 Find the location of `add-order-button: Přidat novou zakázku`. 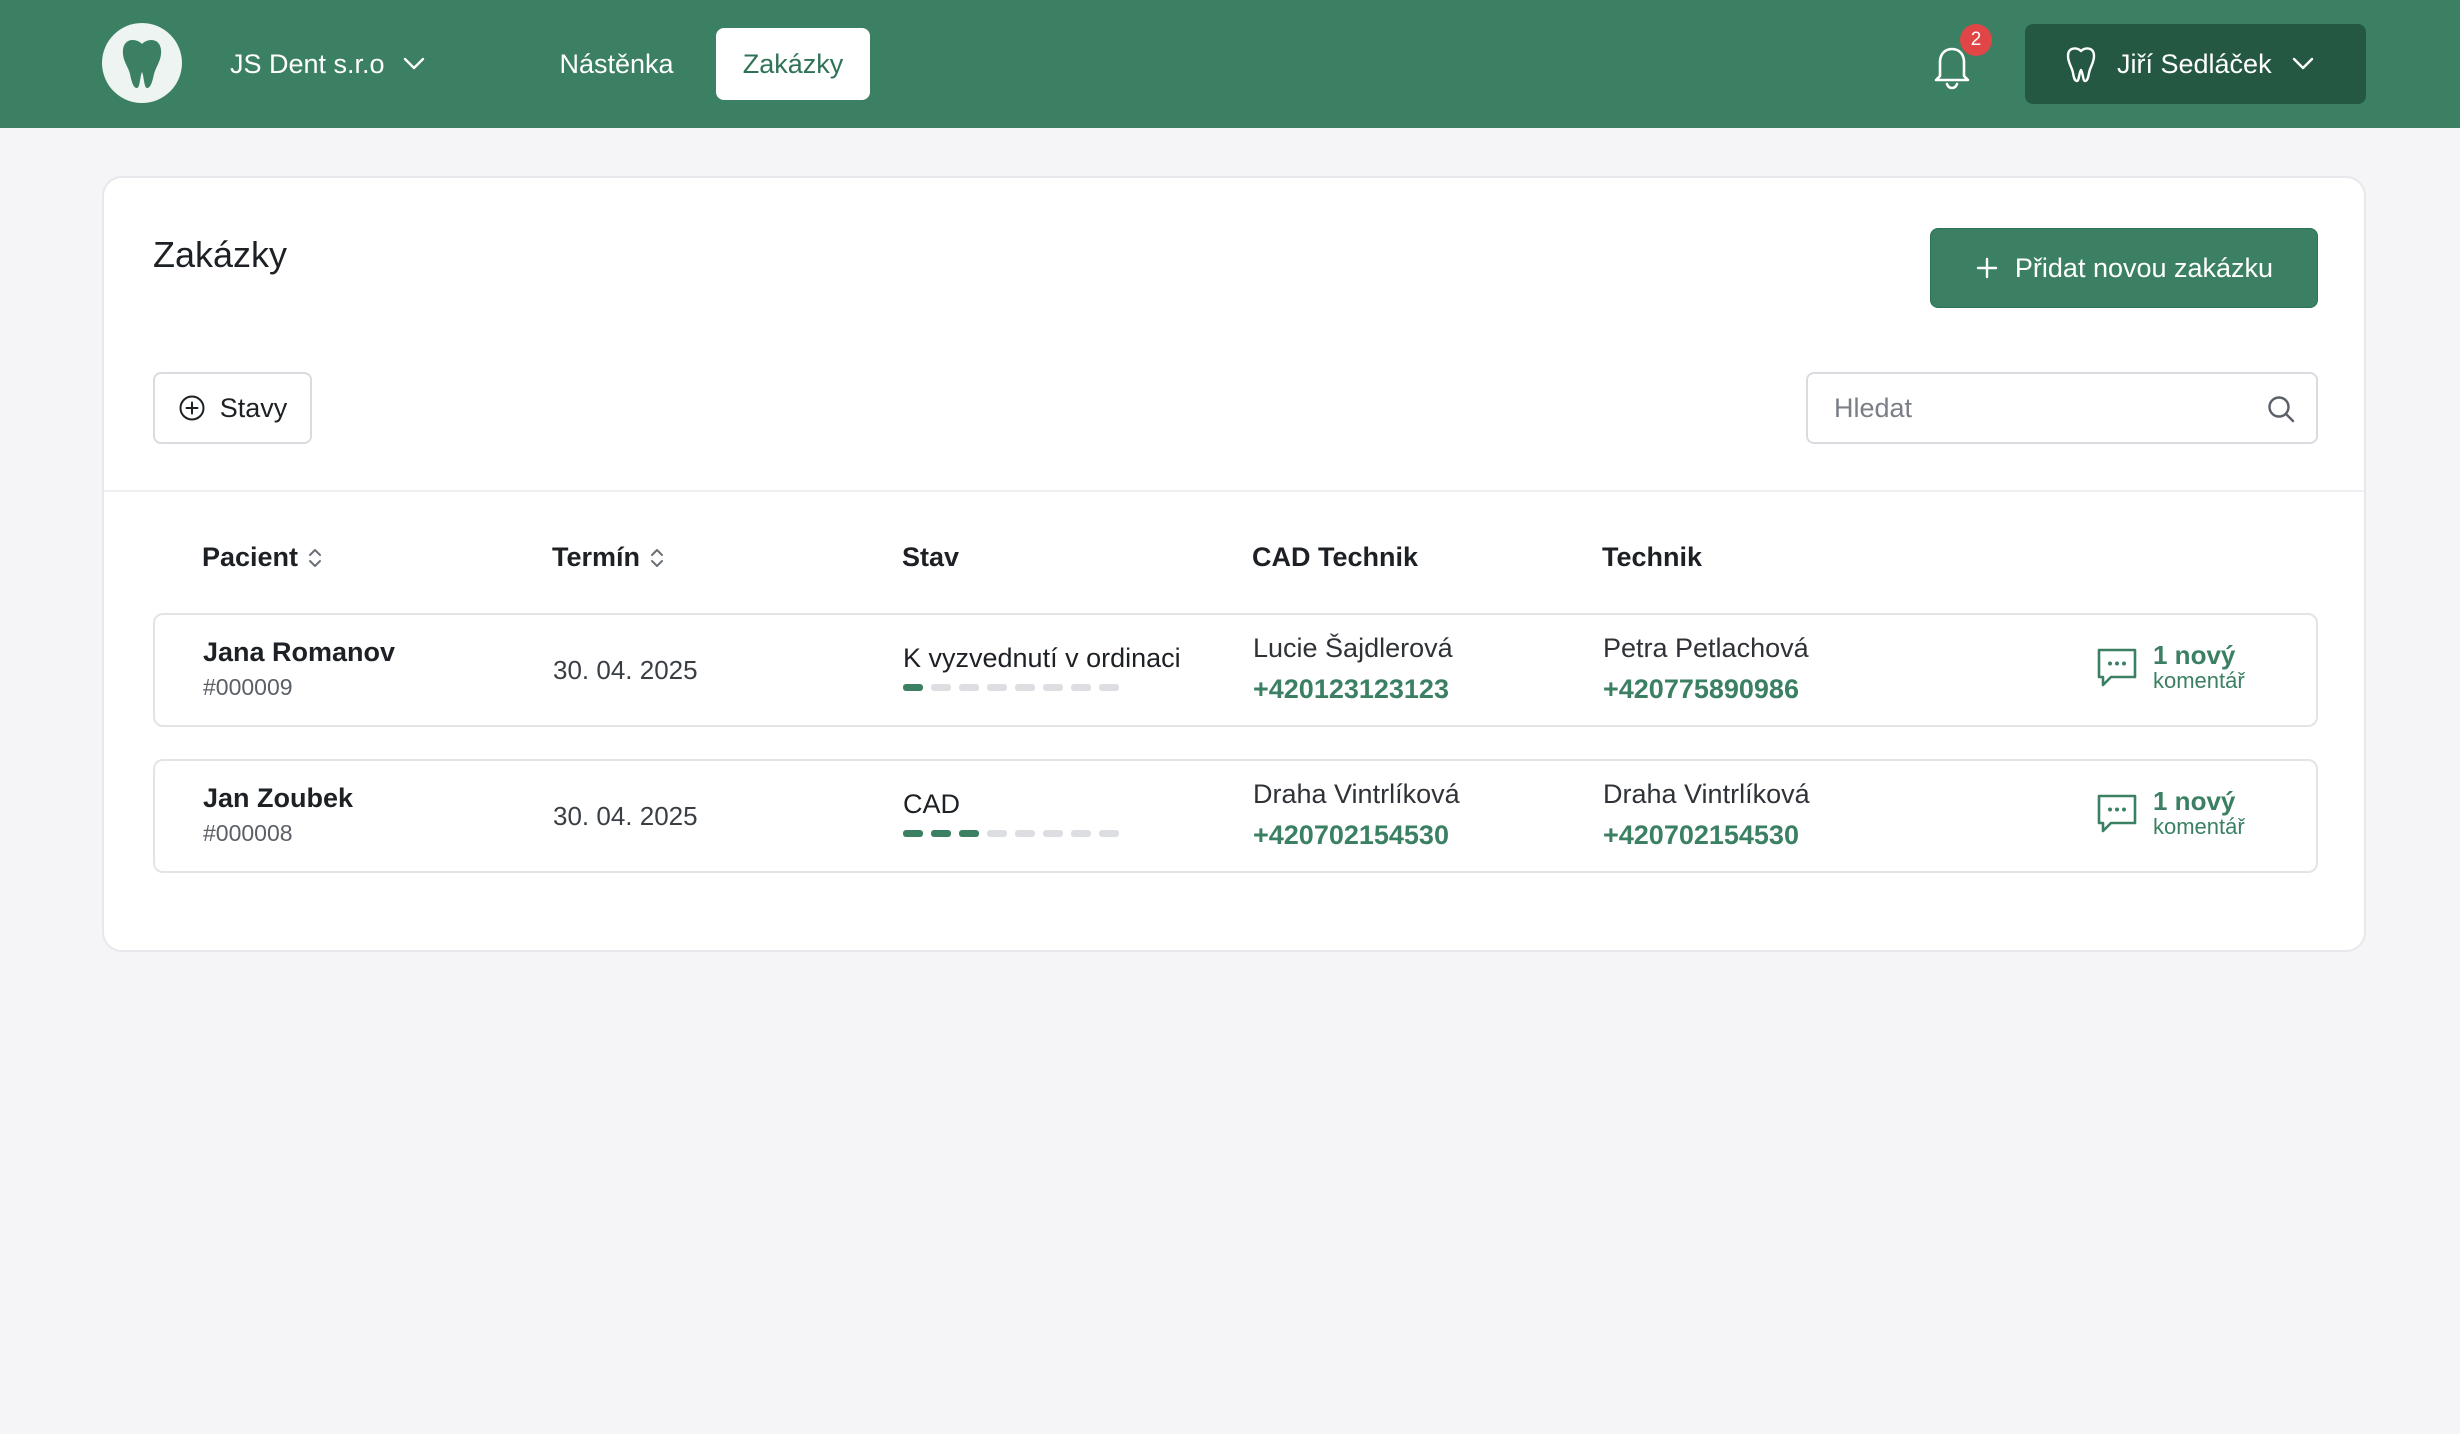

add-order-button: Přidat novou zakázku is located at coordinates (2124, 268).